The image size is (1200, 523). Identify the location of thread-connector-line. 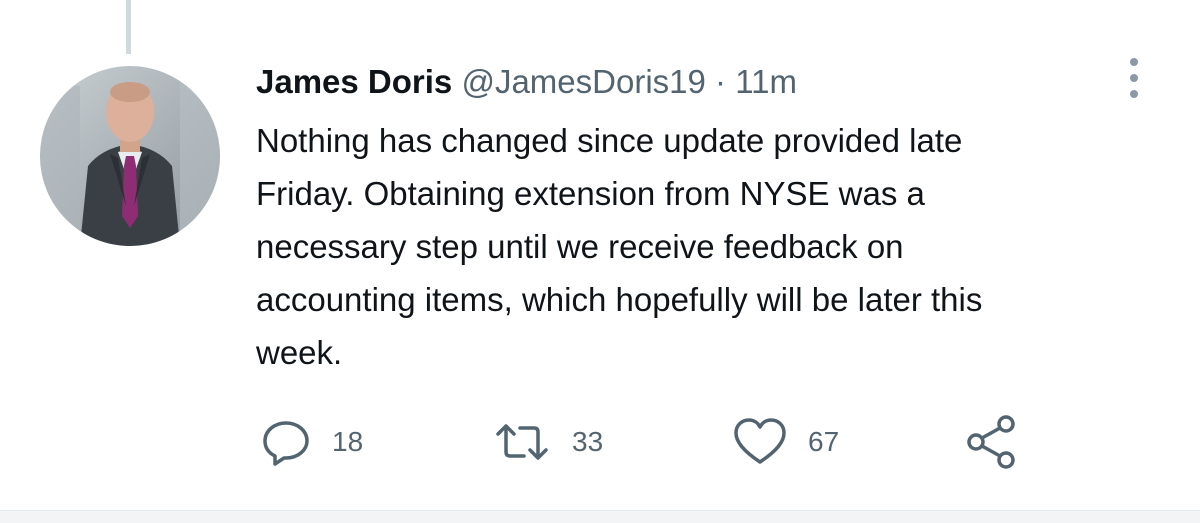
(128, 27).